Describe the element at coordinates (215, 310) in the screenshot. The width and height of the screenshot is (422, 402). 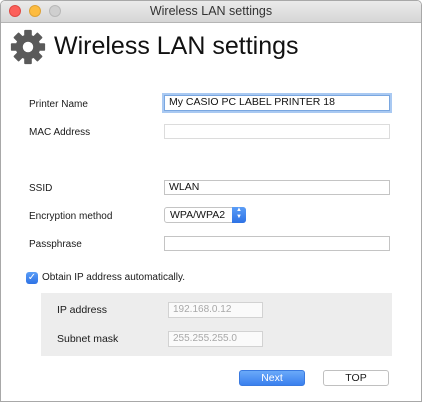
I see `ip-address-input: 192.168.0.12` at that location.